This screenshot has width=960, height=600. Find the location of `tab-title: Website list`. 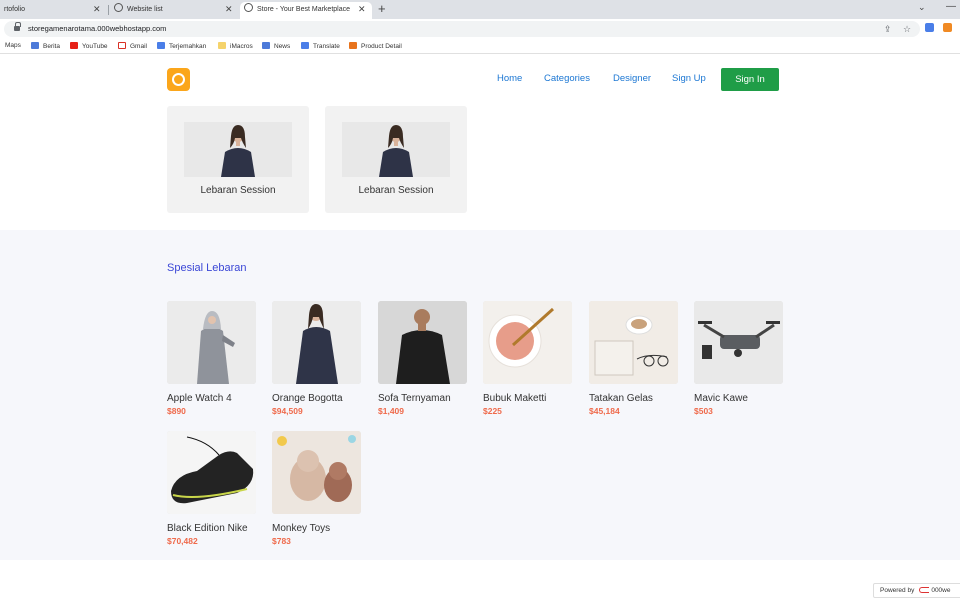

tab-title: Website list is located at coordinates (145, 9).